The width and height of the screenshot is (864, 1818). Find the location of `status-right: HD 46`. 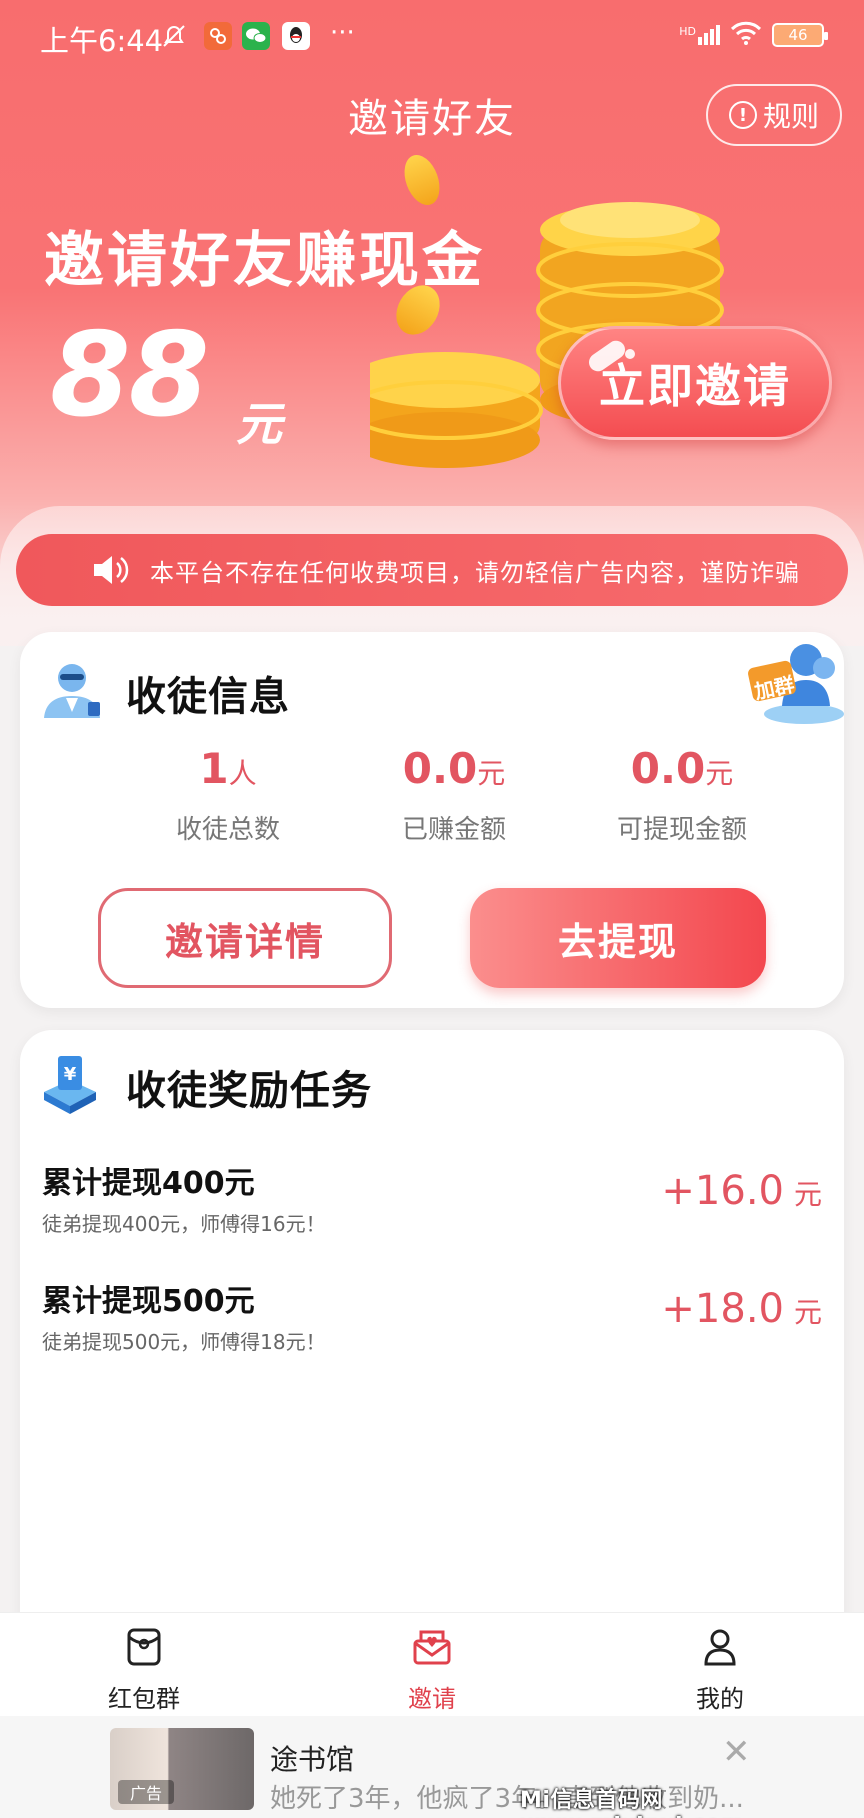

status-right: HD 46 is located at coordinates (753, 35).